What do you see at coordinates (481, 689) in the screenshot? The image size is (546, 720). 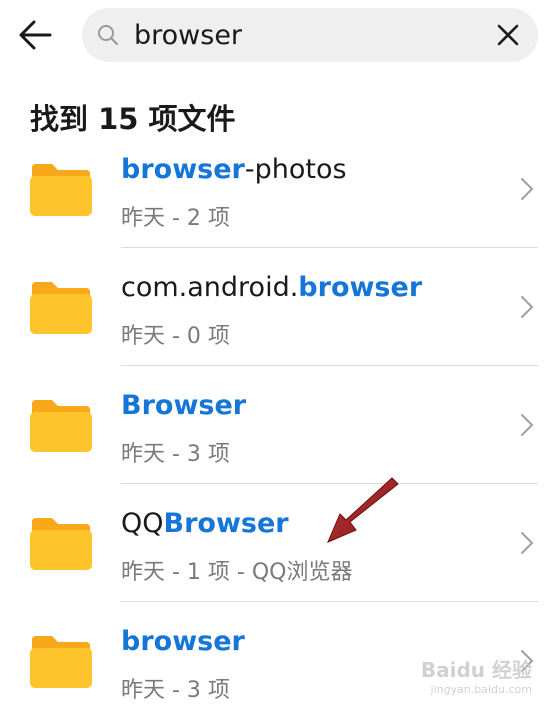 I see `watermark-url: jingyan.baidu.com` at bounding box center [481, 689].